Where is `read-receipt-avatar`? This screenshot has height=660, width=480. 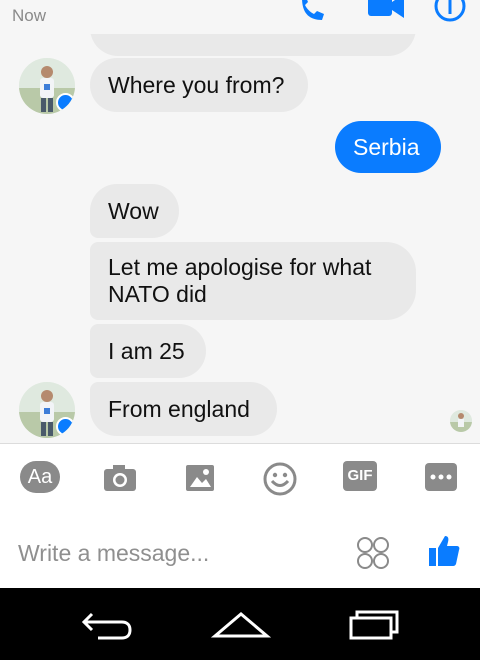
read-receipt-avatar is located at coordinates (461, 421).